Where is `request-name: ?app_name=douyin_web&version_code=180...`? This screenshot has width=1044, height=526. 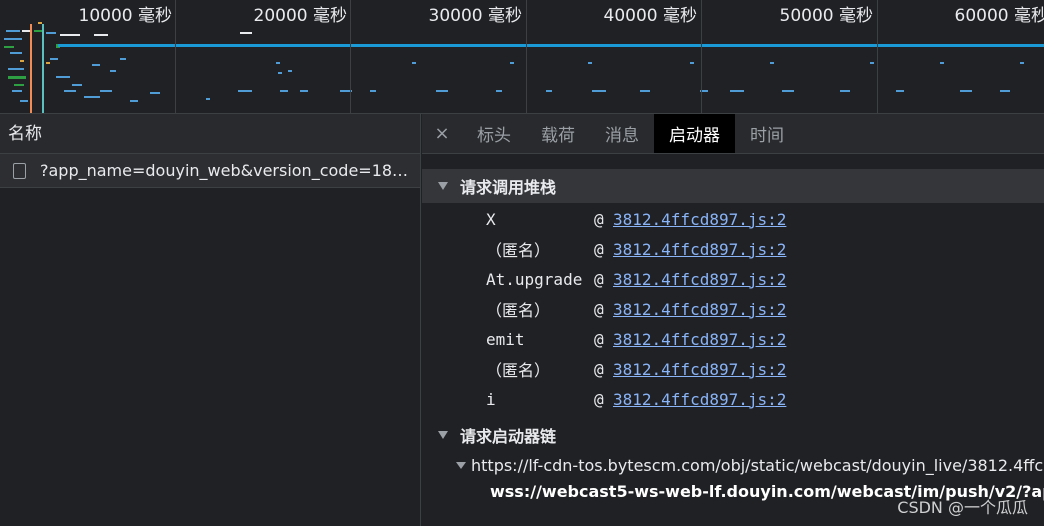 request-name: ?app_name=douyin_web&version_code=180... is located at coordinates (225, 170).